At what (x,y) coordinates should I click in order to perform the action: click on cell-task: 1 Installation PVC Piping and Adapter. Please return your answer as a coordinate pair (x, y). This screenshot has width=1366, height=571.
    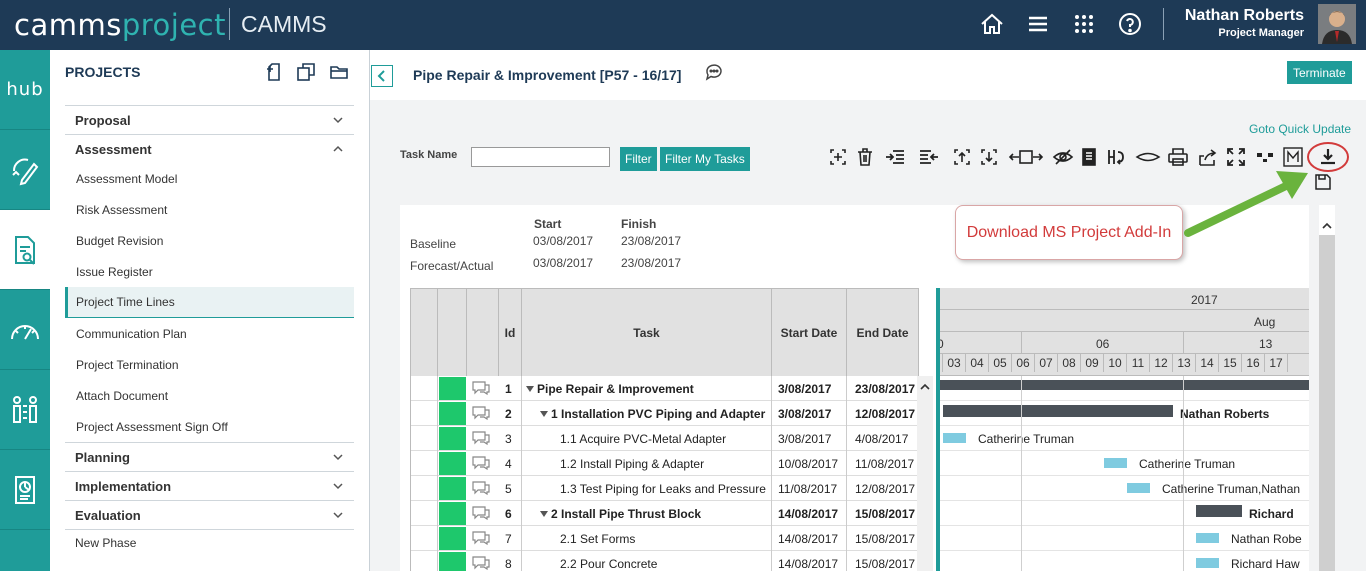
    Looking at the image, I should click on (647, 413).